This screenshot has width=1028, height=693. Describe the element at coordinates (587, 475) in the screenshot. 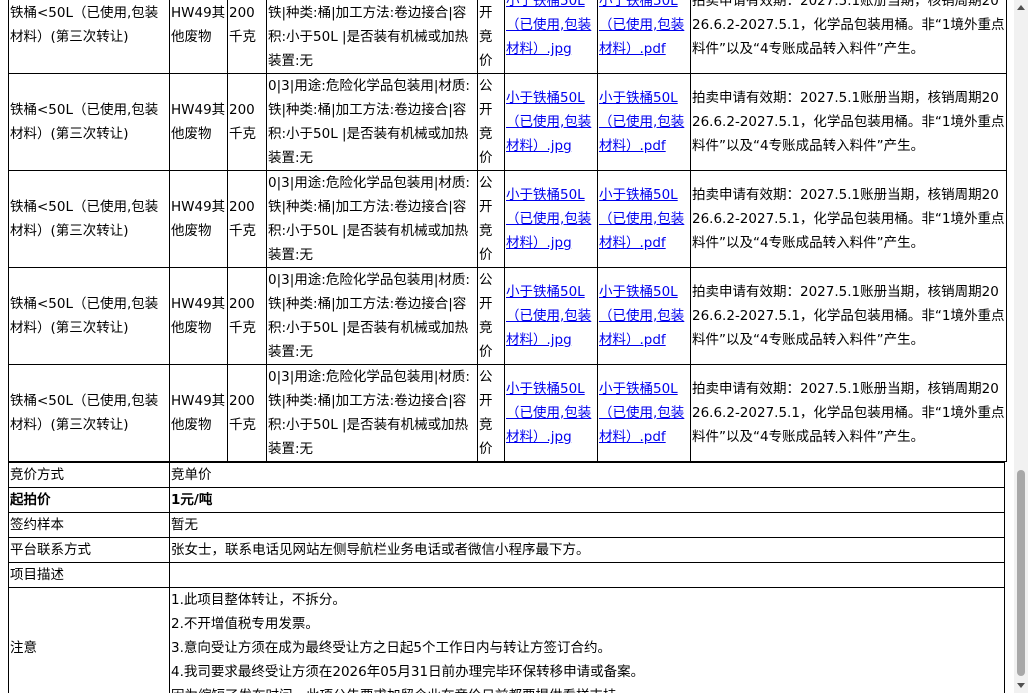

I see `bidding-method-value: 竞单价` at that location.